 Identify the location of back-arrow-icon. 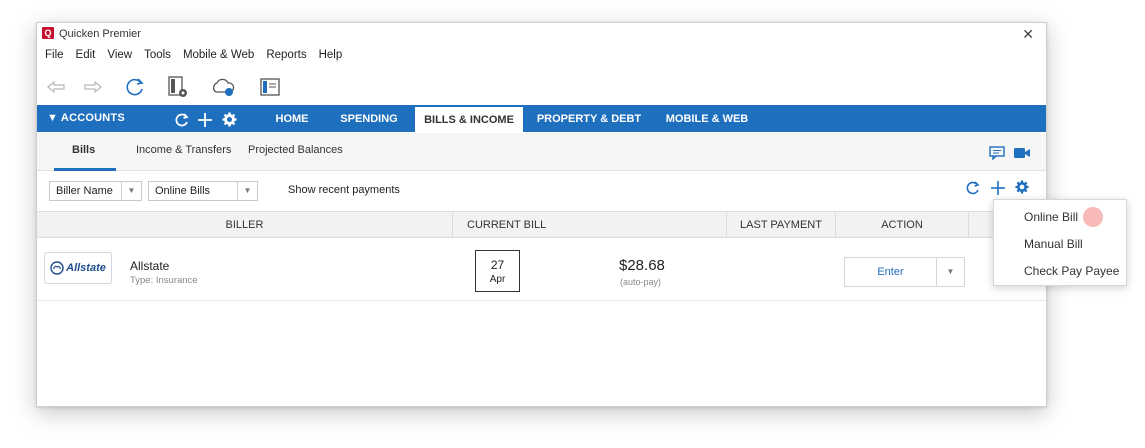
(56, 87).